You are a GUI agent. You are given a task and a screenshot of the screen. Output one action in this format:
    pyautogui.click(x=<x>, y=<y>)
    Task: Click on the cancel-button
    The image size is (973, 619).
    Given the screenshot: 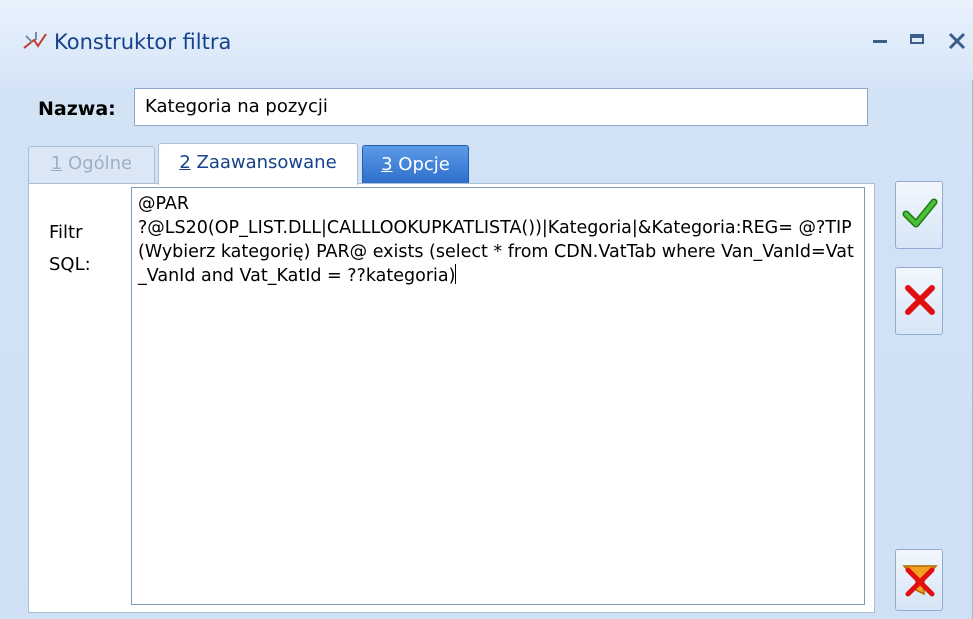 What is the action you would take?
    pyautogui.click(x=919, y=301)
    